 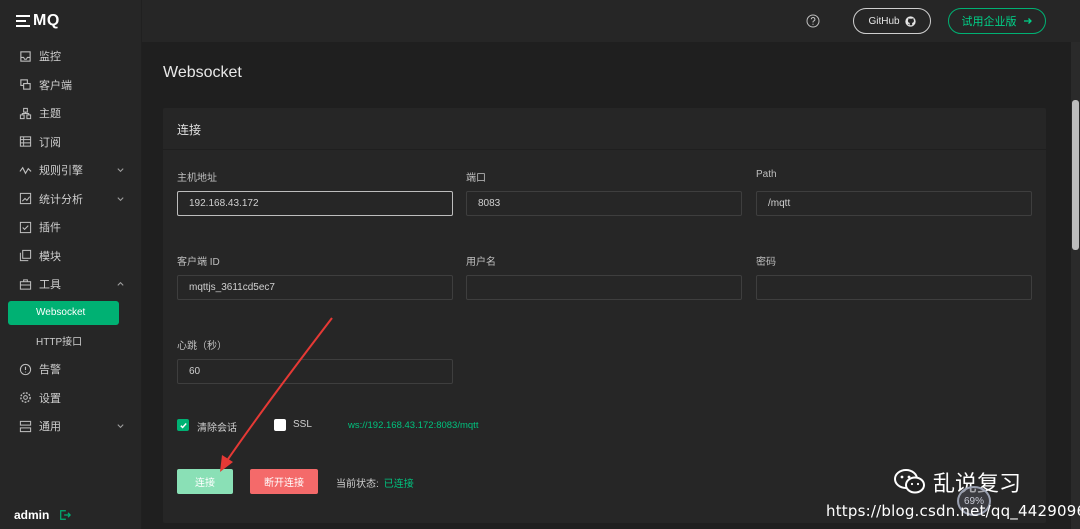 I want to click on sidebar-item-topics: 主题, so click(x=70, y=113).